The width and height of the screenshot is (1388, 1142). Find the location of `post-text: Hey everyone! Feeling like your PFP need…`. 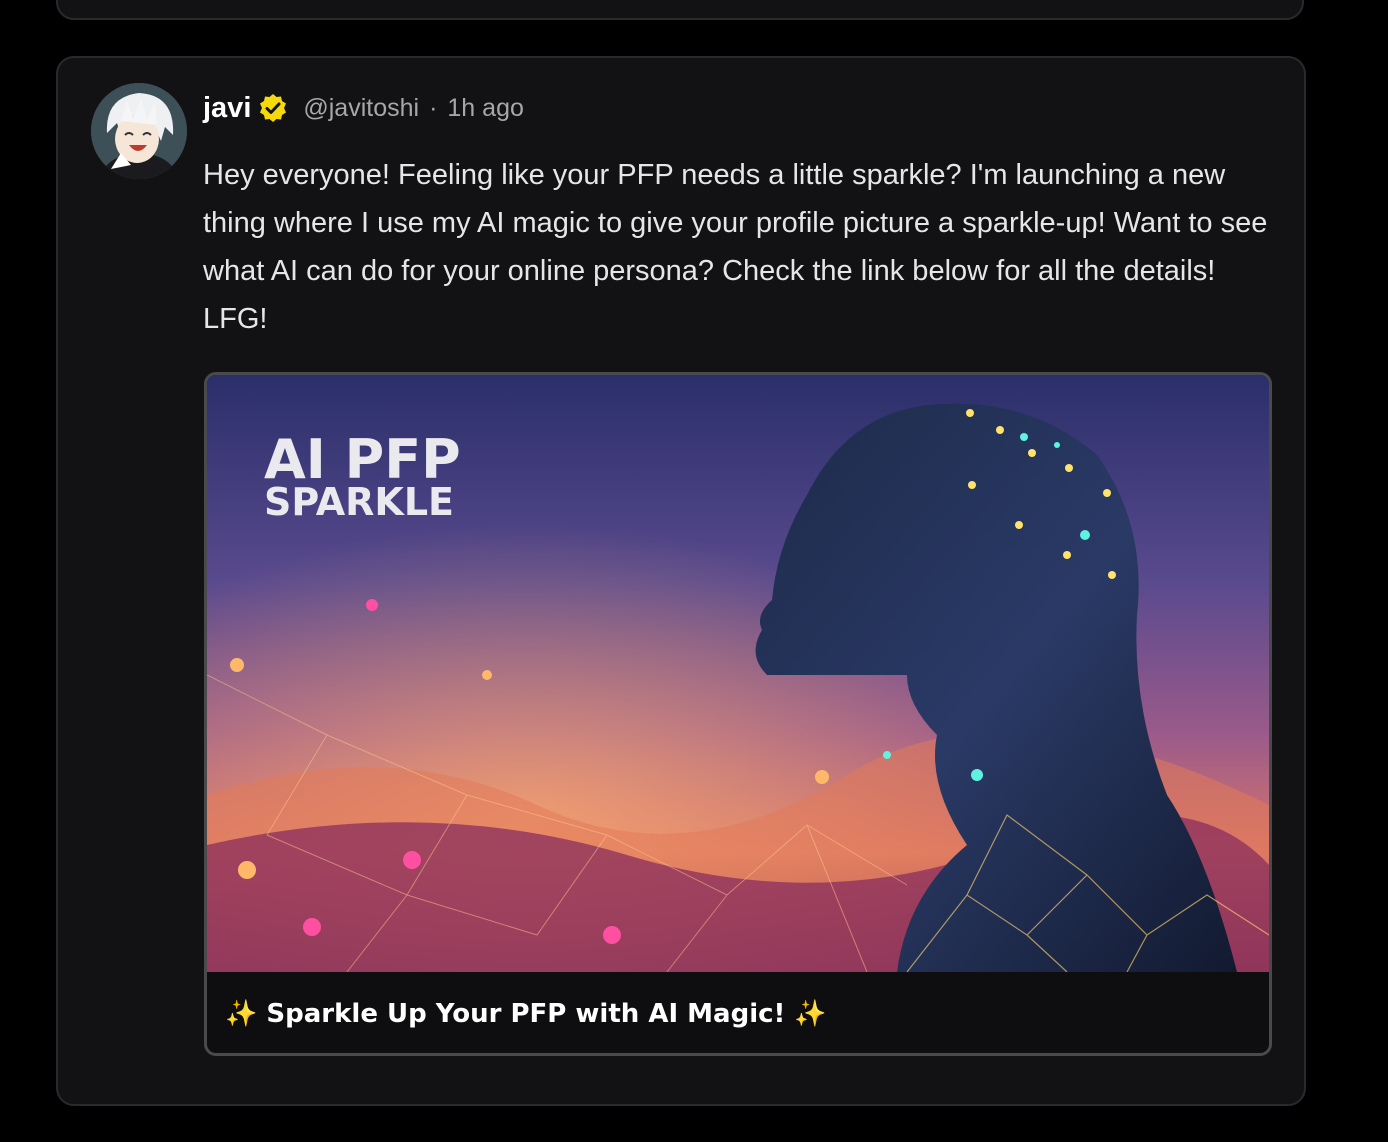

post-text: Hey everyone! Feeling like your PFP need… is located at coordinates (735, 247).